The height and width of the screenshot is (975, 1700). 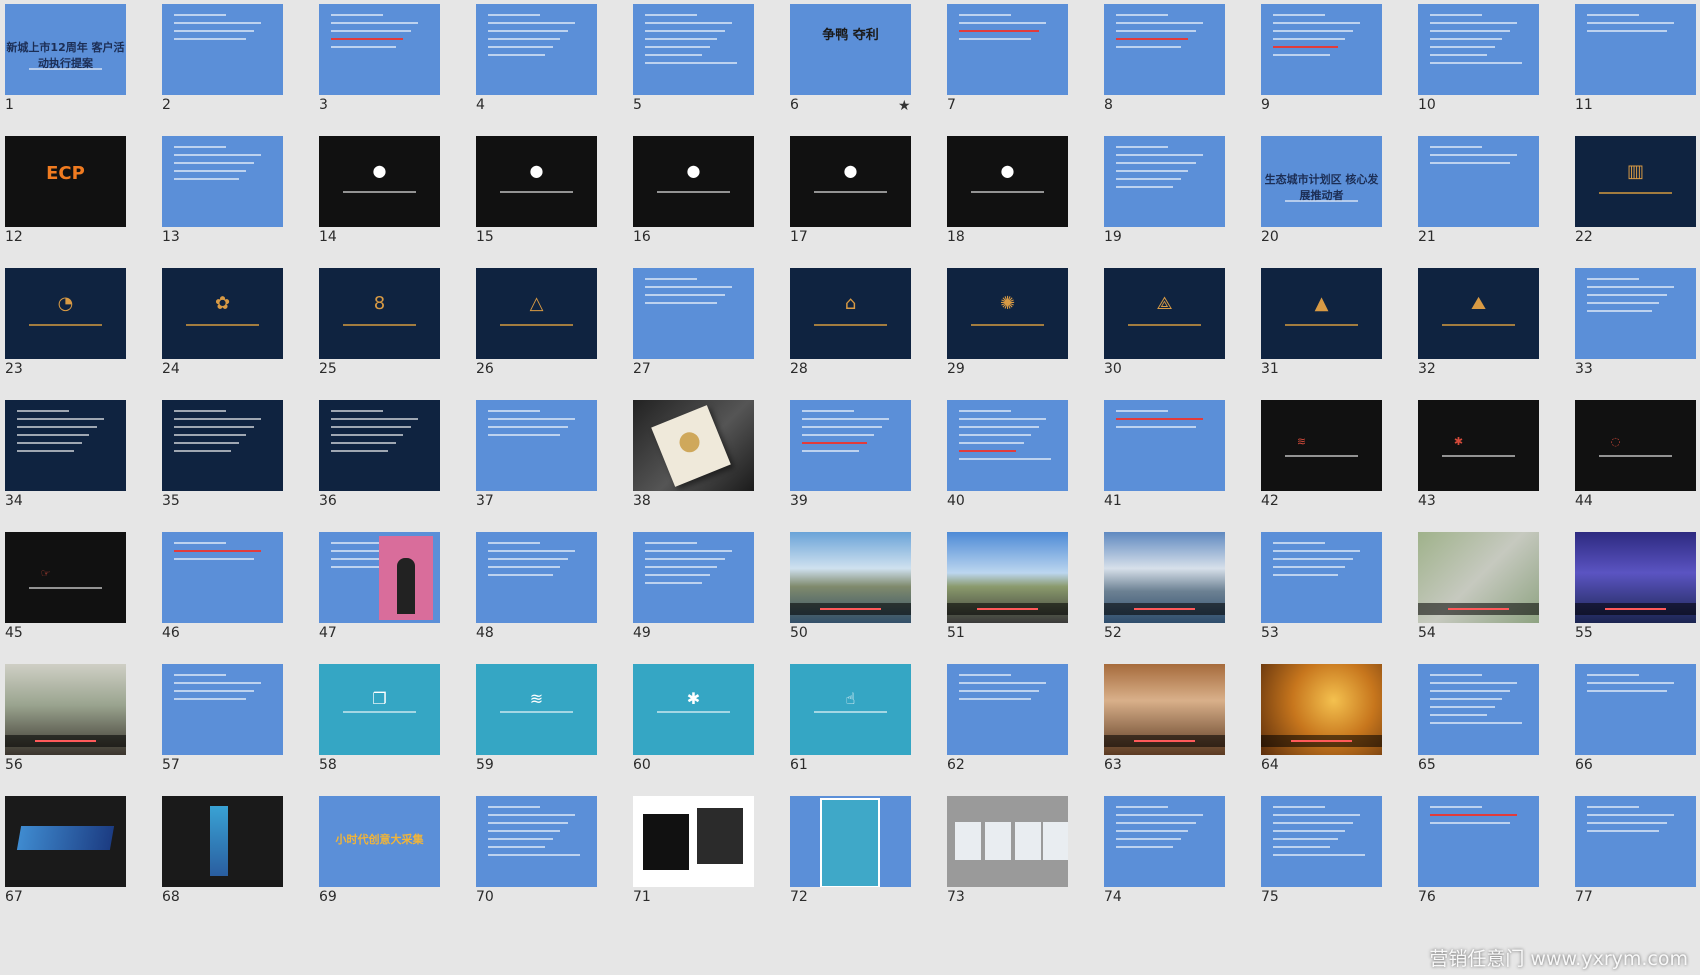 I want to click on slide-thumbnail-45: ☞ 45, so click(x=78, y=599).